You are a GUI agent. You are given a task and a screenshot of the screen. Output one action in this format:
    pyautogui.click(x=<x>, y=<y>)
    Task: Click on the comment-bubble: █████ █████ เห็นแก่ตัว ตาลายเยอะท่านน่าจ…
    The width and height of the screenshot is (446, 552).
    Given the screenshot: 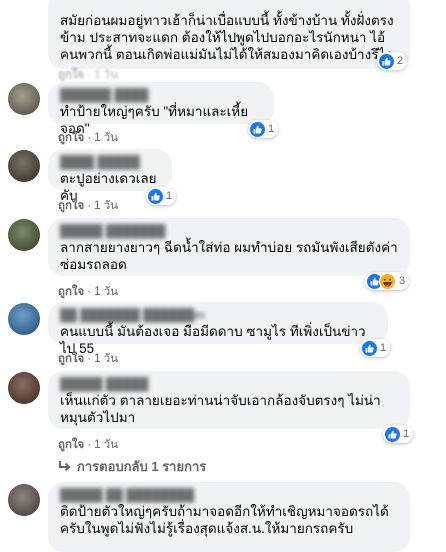 What is the action you would take?
    pyautogui.click(x=229, y=400)
    